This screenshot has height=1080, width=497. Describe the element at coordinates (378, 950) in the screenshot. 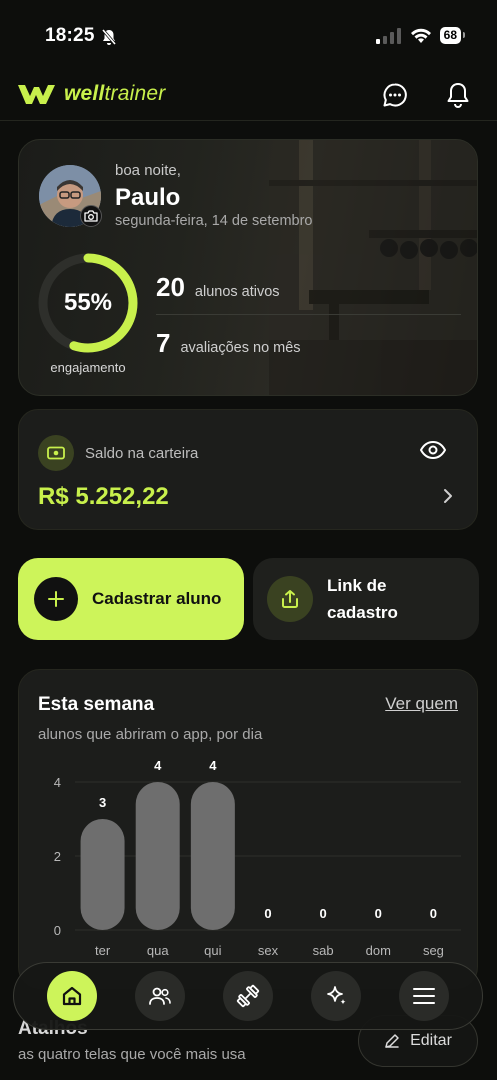

I see `x-tick-label: dom` at that location.